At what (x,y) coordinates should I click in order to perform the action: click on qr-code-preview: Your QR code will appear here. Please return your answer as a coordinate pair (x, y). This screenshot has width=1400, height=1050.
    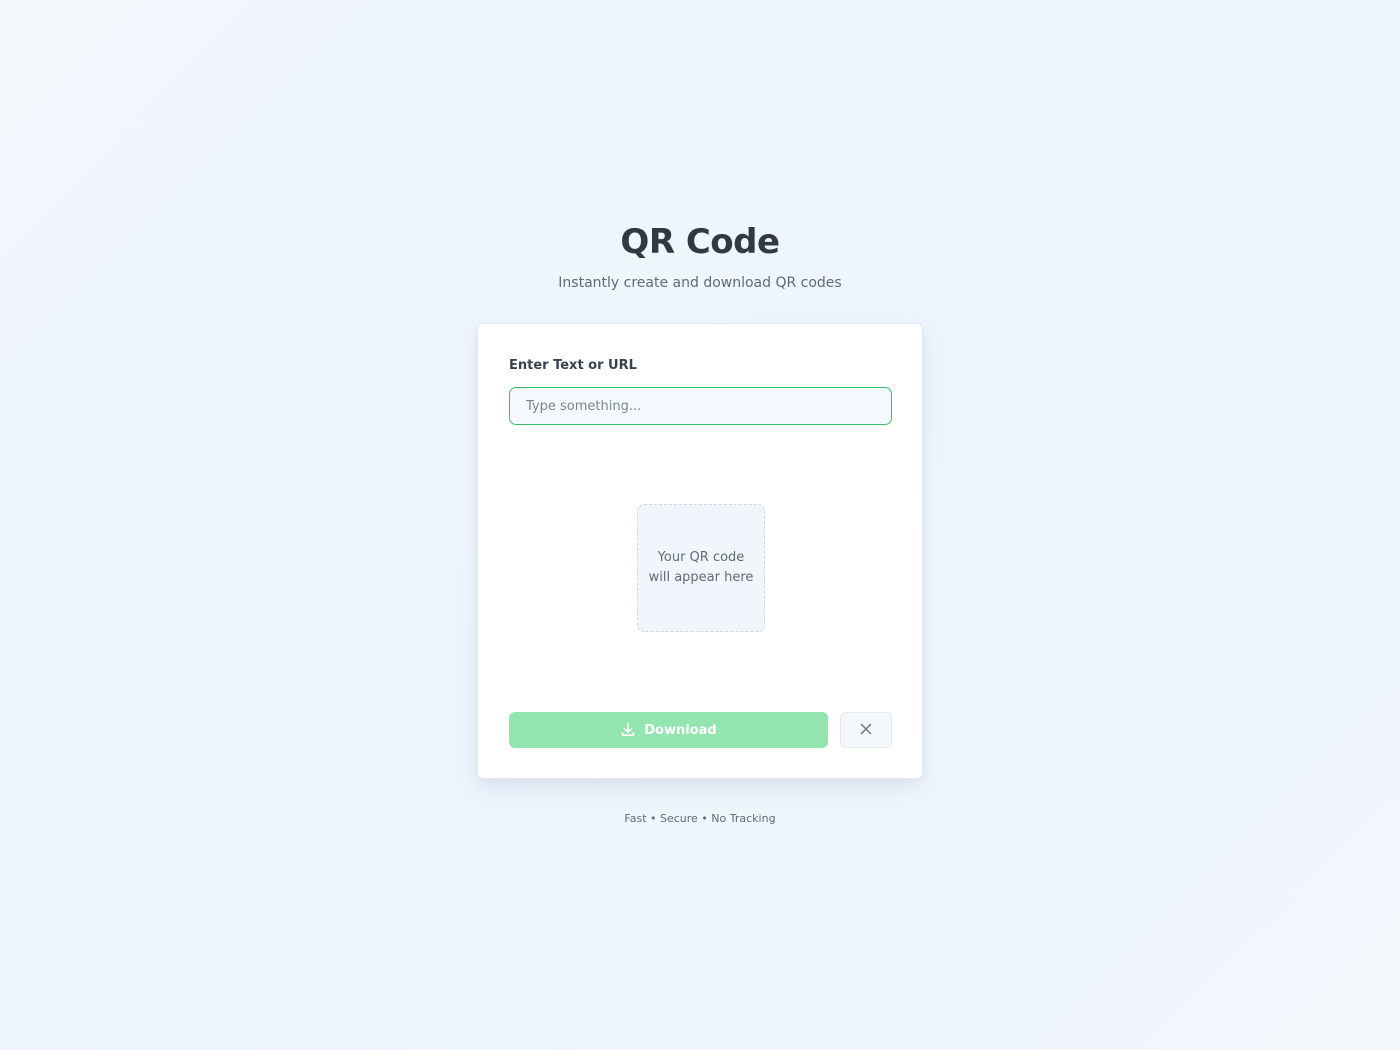
    Looking at the image, I should click on (701, 568).